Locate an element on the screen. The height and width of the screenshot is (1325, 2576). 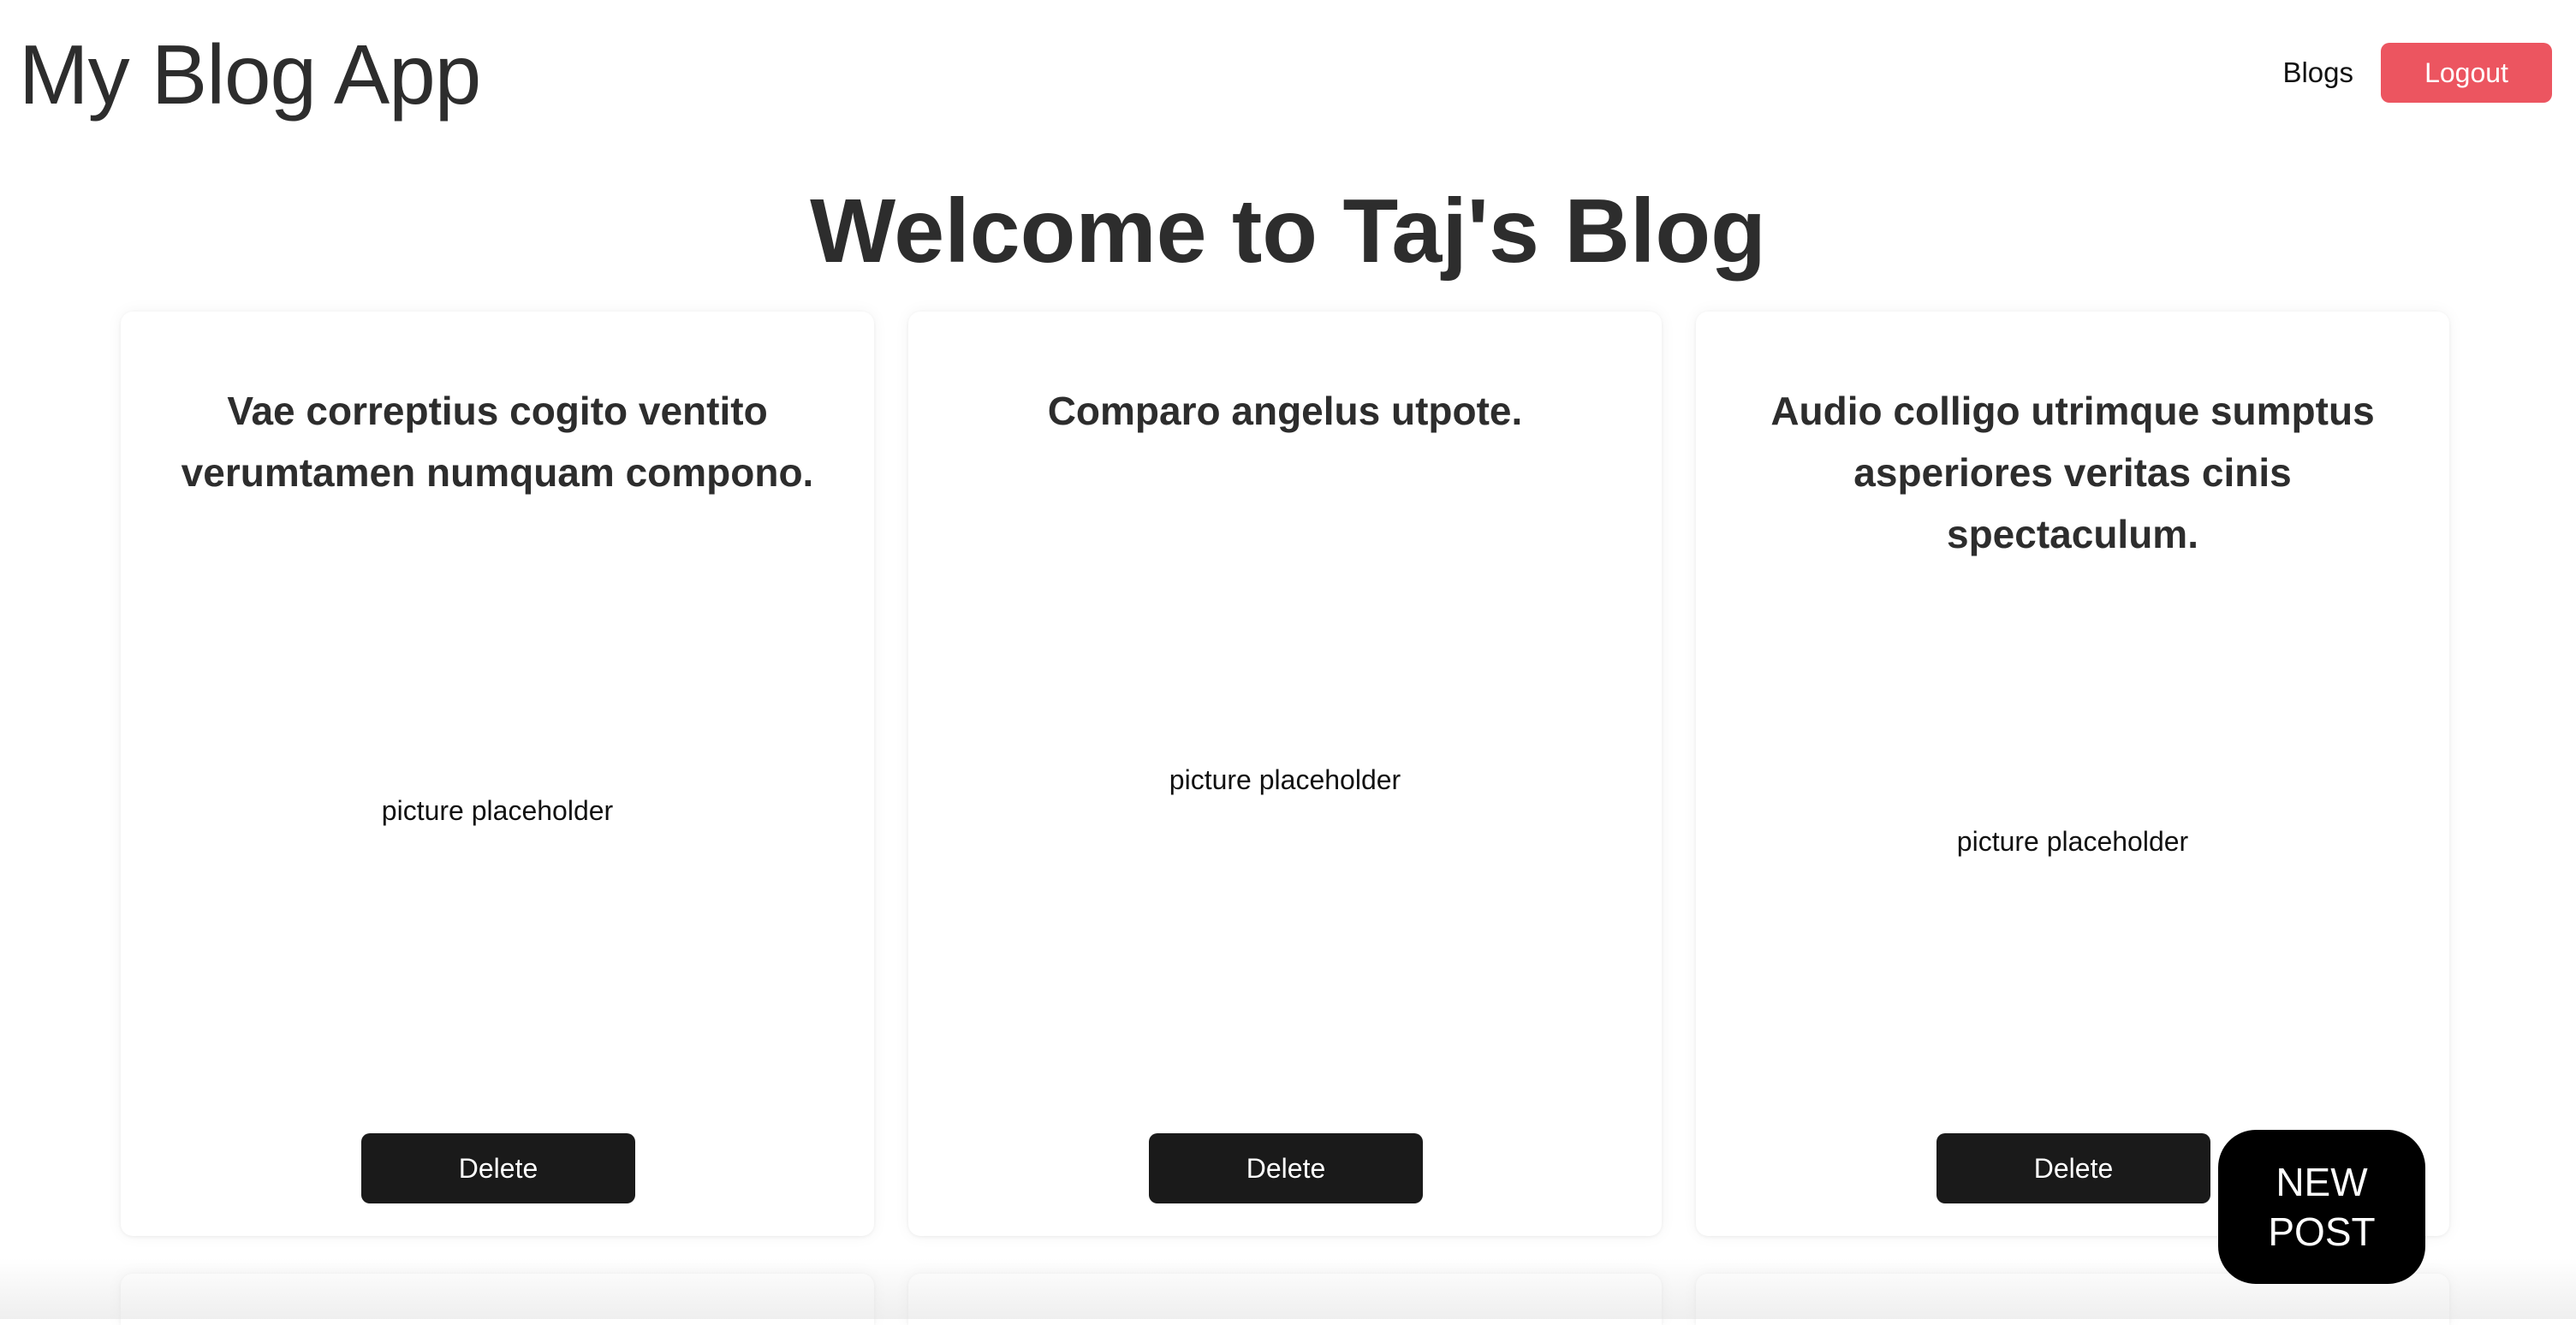
logout-button: Logout is located at coordinates (2467, 73).